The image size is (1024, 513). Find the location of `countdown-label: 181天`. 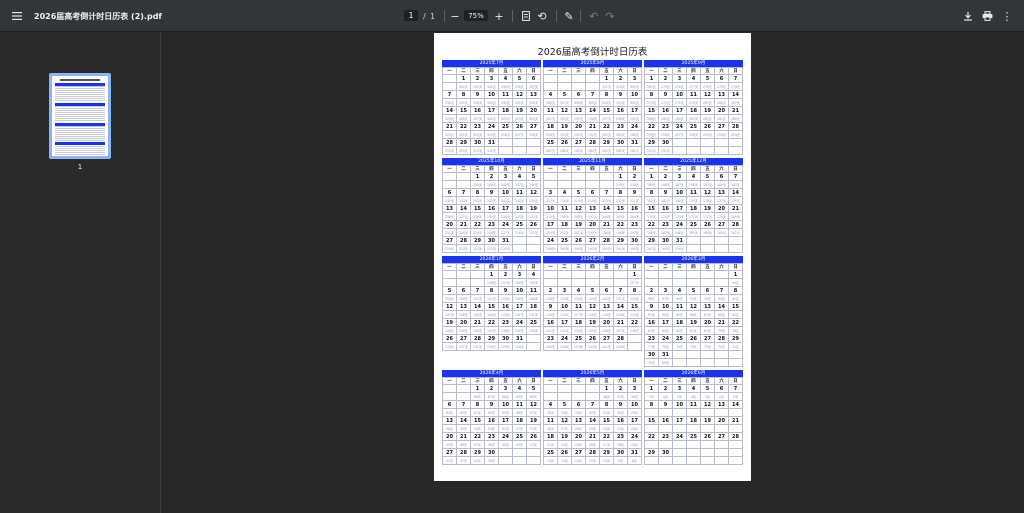

countdown-label: 181天 is located at coordinates (666, 201).